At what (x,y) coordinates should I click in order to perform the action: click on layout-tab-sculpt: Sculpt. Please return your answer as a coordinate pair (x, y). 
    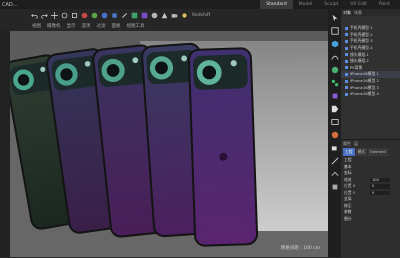
    Looking at the image, I should click on (331, 4).